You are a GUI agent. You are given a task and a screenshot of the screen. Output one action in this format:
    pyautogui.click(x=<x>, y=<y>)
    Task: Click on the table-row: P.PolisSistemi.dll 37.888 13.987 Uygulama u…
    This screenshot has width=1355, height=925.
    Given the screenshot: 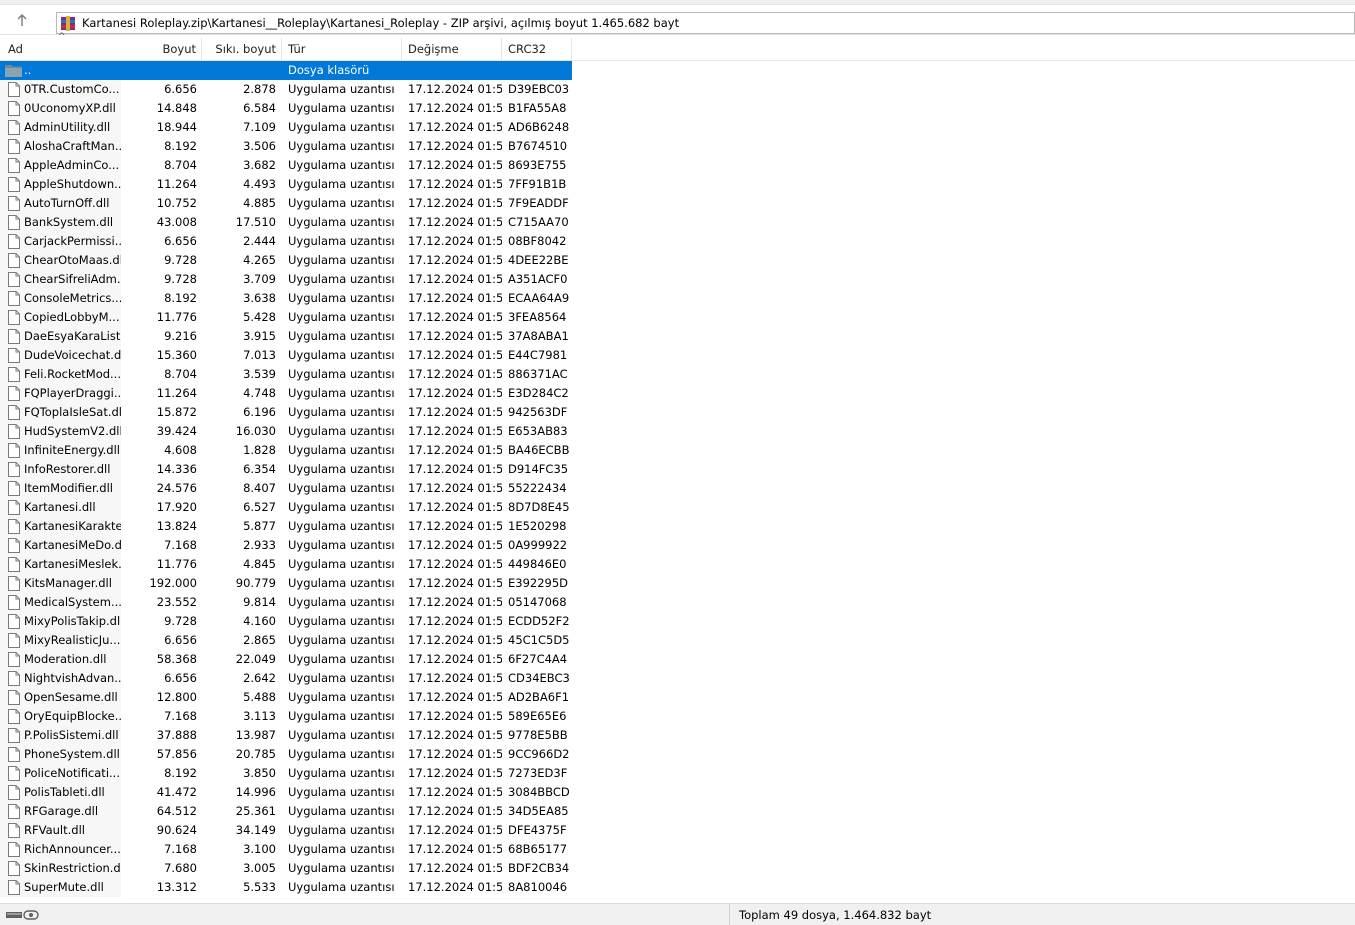 What is the action you would take?
    pyautogui.click(x=286, y=735)
    